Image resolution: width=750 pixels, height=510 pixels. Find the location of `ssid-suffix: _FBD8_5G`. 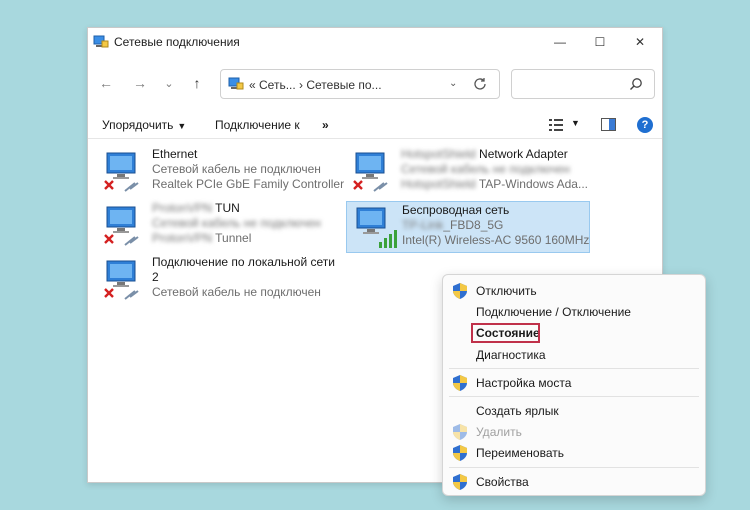

ssid-suffix: _FBD8_5G is located at coordinates (473, 225).